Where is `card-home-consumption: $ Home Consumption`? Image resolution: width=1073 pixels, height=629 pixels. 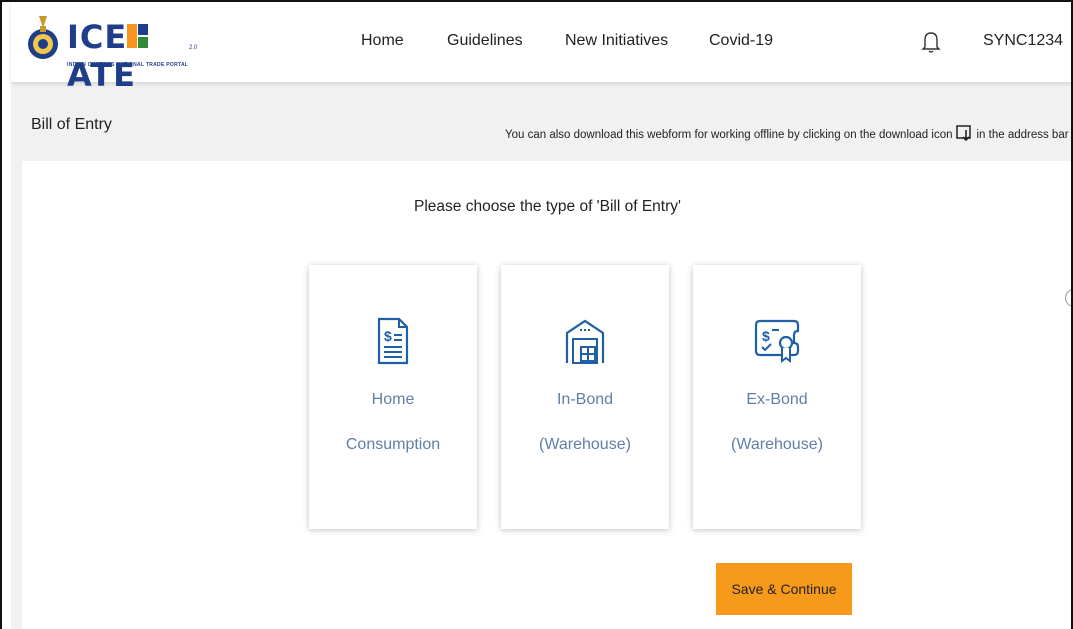
card-home-consumption: $ Home Consumption is located at coordinates (393, 397).